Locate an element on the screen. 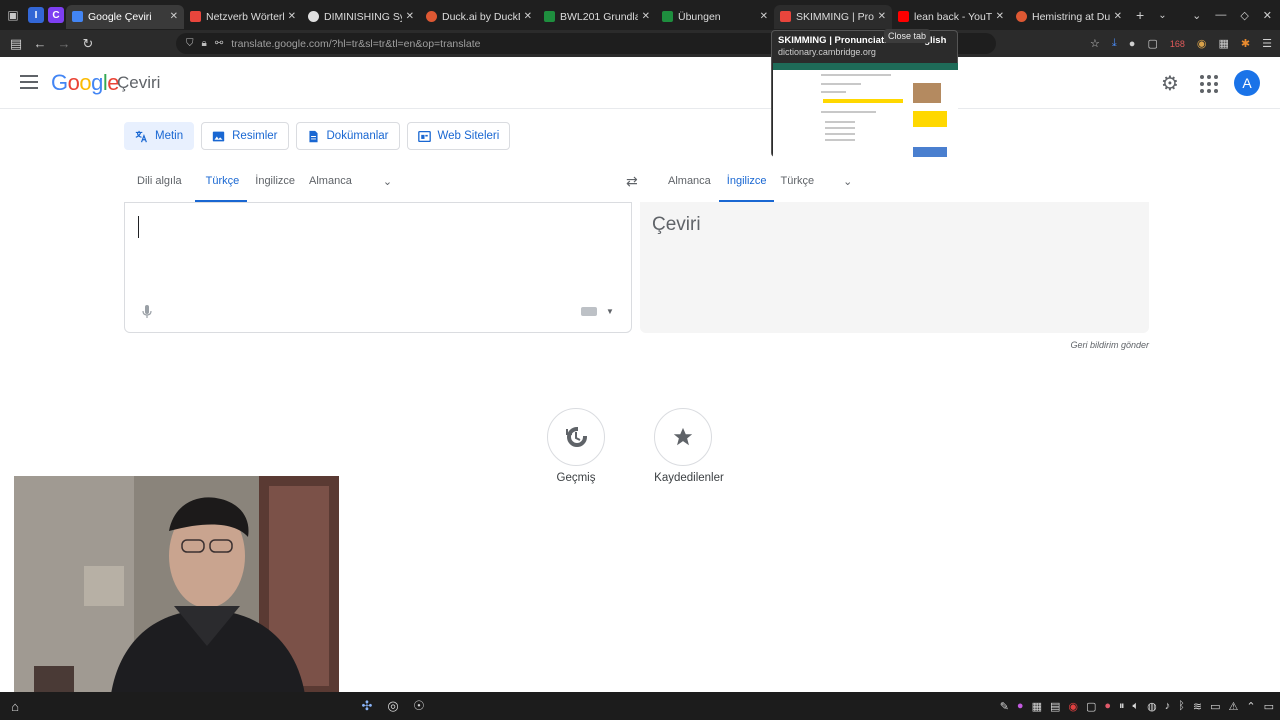 This screenshot has width=1280, height=720. browser-tab-8: Hemistring at Duc ✕ is located at coordinates (1069, 17).